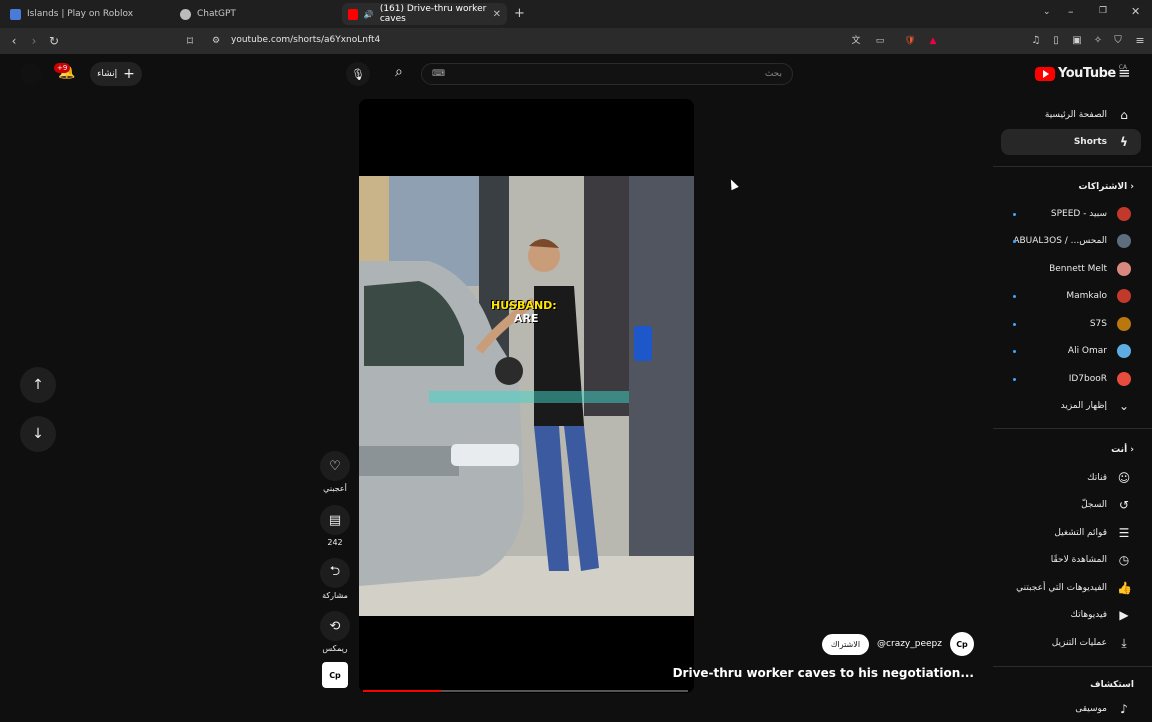 This screenshot has height=722, width=1152. What do you see at coordinates (1078, 560) in the screenshot?
I see `sidebar-item-label: المشاهدة لاحقًا` at bounding box center [1078, 560].